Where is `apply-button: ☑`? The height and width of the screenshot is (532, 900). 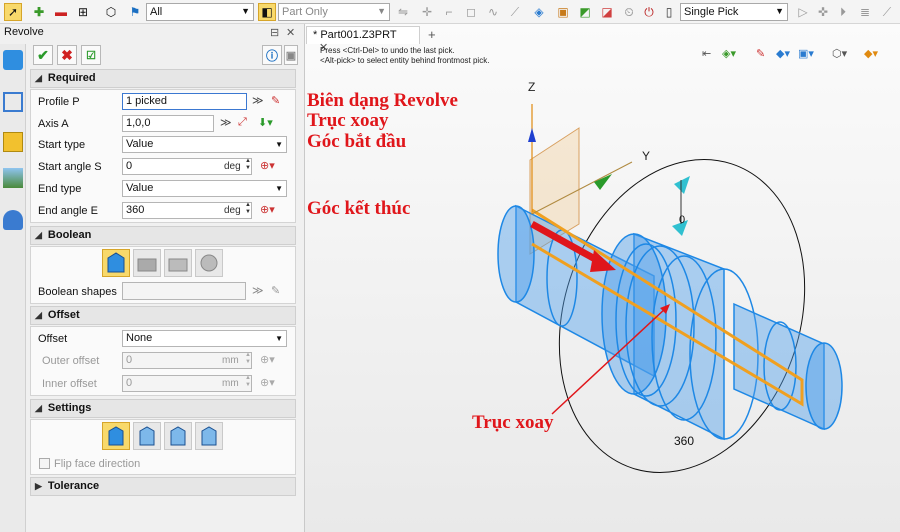
apply-button: ☑ is located at coordinates (91, 55).